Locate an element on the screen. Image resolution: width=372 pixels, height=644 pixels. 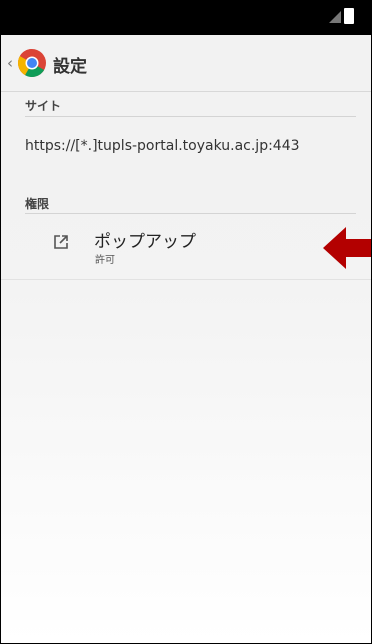
row-divider is located at coordinates (186, 279).